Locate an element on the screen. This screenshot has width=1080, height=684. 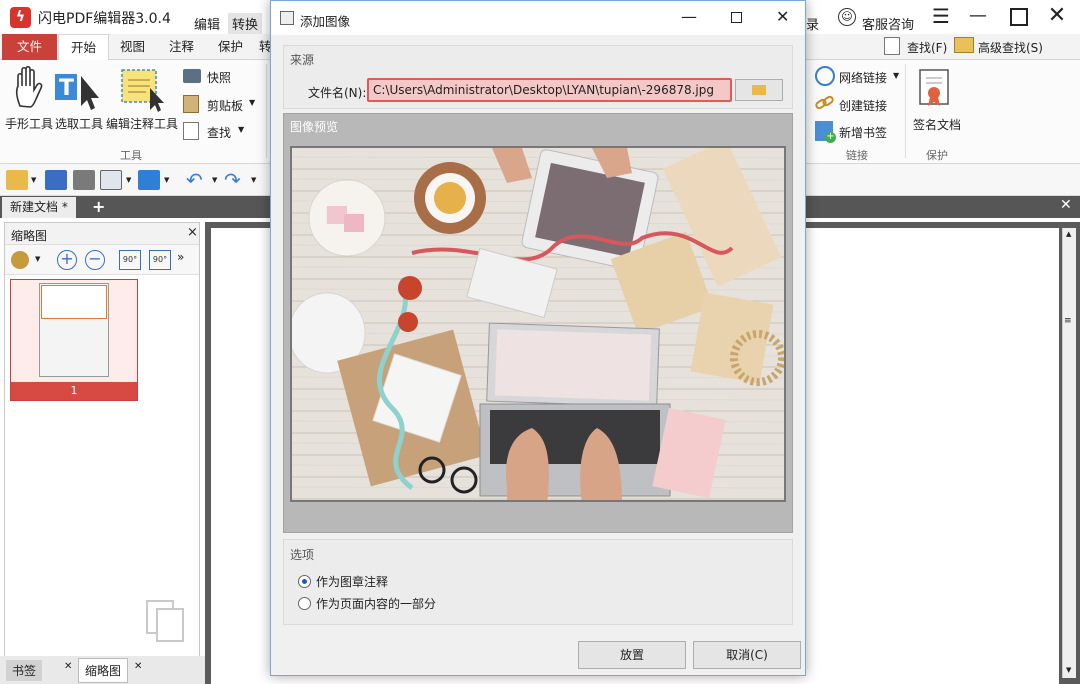
bookmarks-tab-close-icon: ✕ is located at coordinates (68, 666).